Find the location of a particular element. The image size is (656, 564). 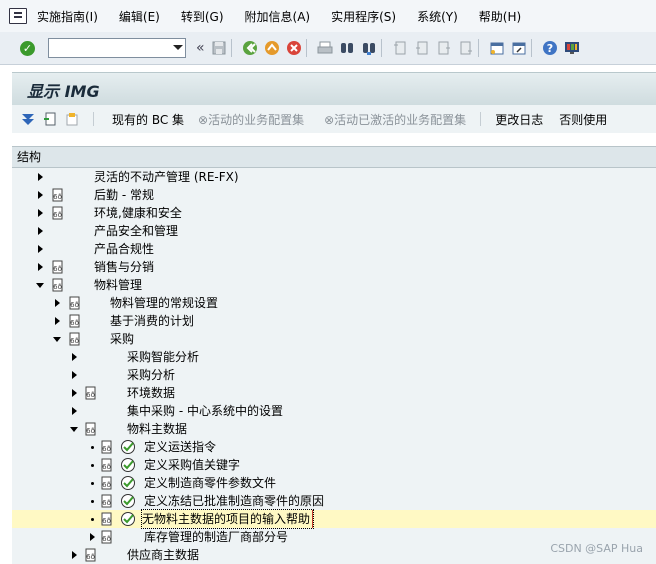

expand-subtree-icon is located at coordinates (28, 119).